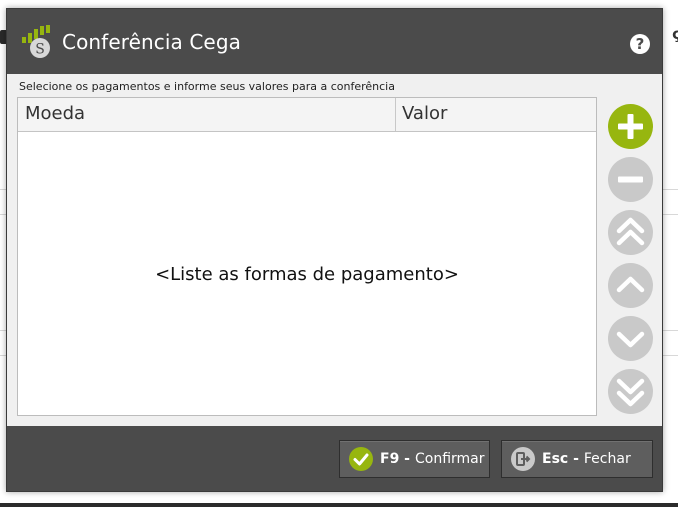 Image resolution: width=678 pixels, height=507 pixels. I want to click on double-chevron-down-icon, so click(630, 392).